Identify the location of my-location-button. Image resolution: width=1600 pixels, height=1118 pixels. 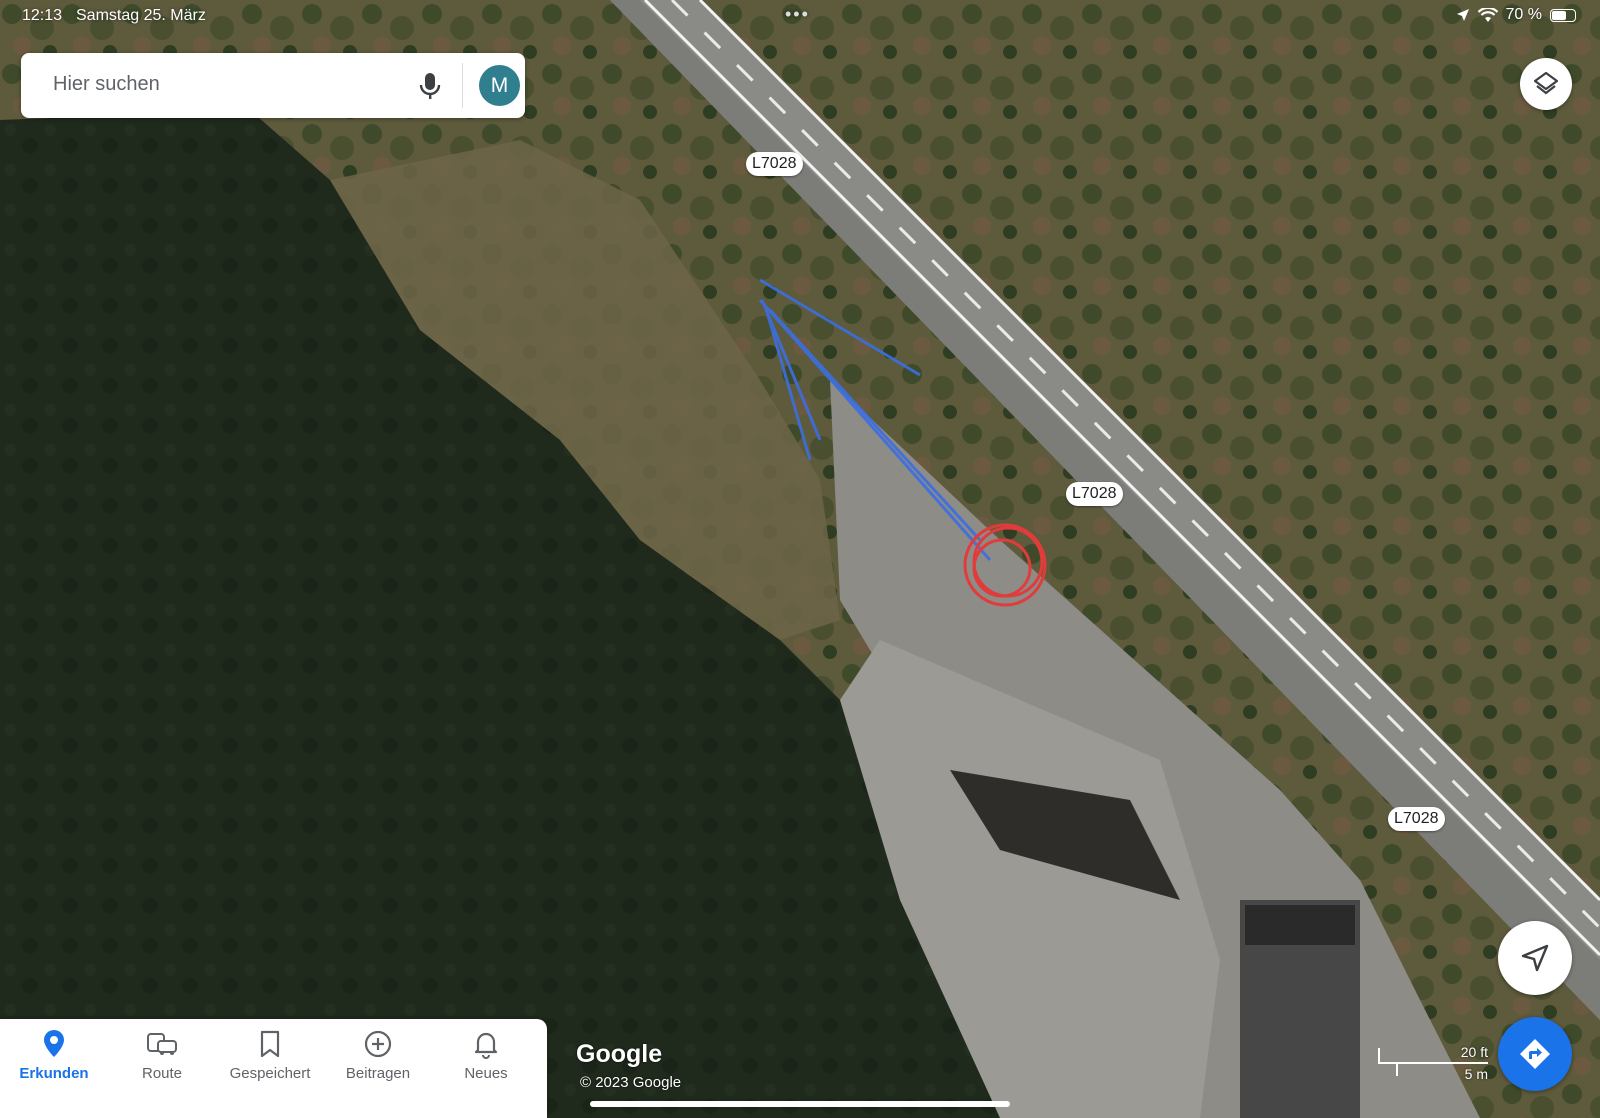
(1535, 958).